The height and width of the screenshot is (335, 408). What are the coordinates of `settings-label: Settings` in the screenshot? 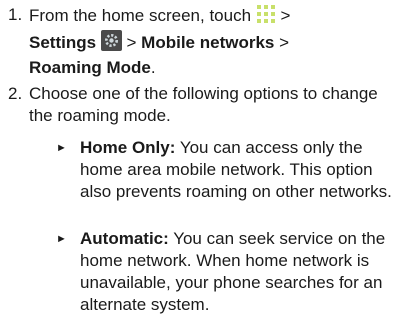 It's located at (63, 42).